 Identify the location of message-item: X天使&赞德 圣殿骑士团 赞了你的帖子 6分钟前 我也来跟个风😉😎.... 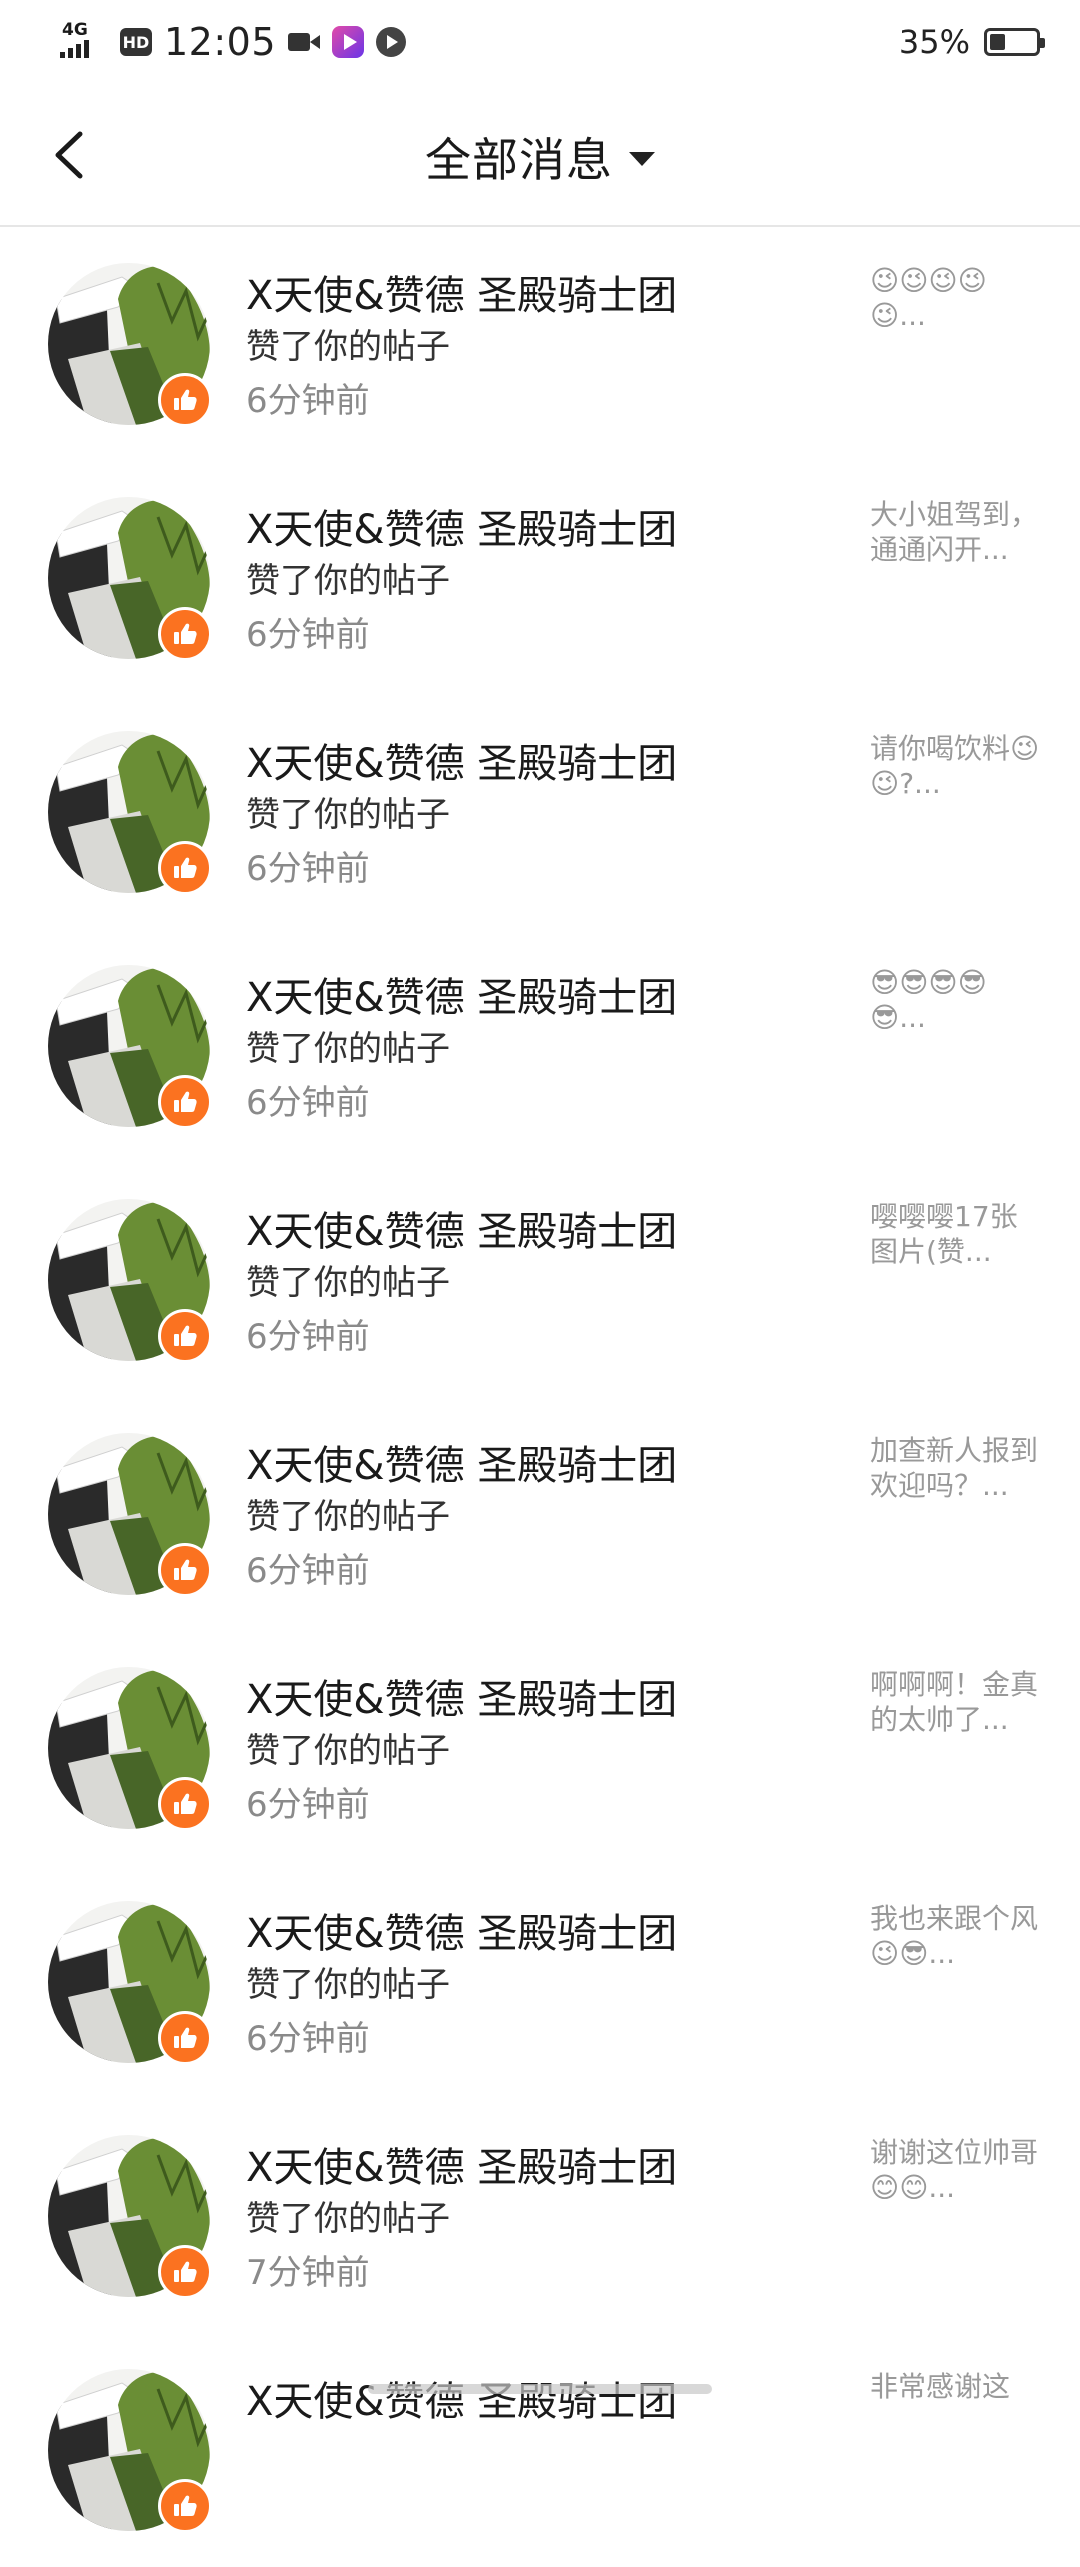
(540, 1982).